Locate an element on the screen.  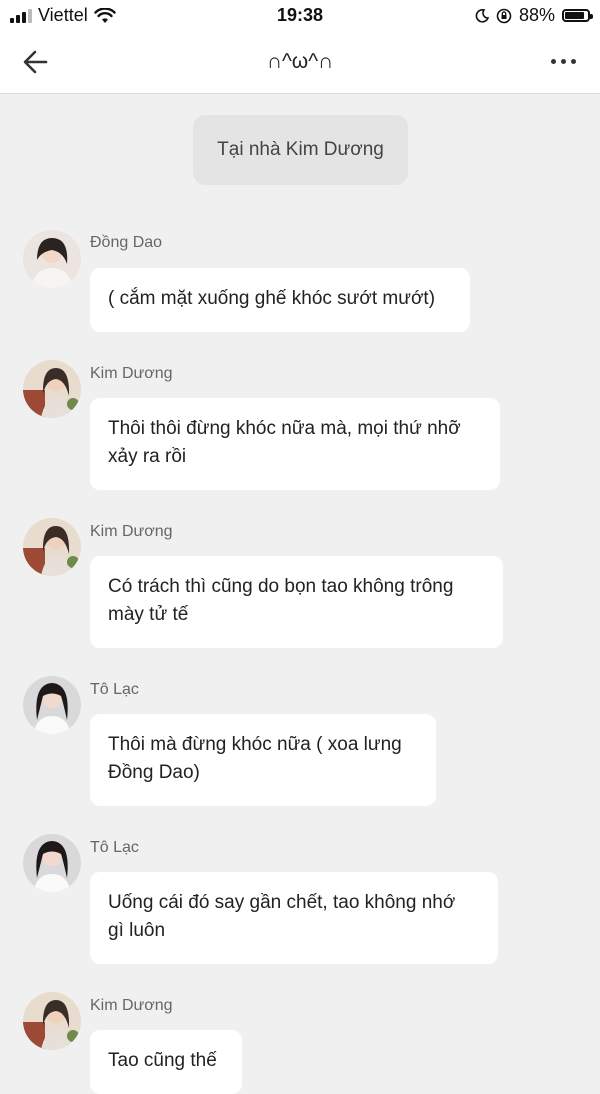
battery-icon is located at coordinates (577, 15).